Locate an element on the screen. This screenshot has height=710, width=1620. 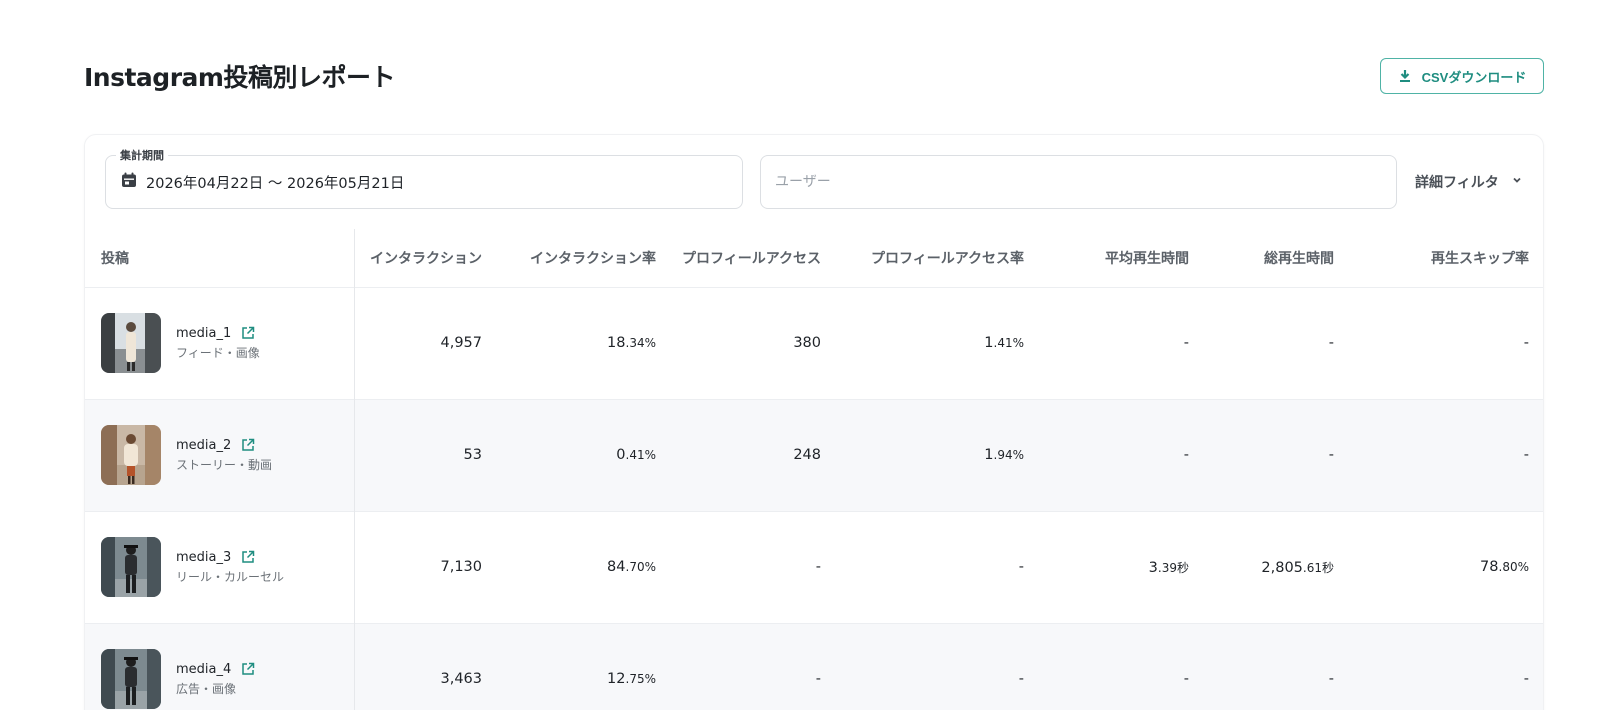
advanced-filter-button: 詳細フィルタ is located at coordinates (1469, 182).